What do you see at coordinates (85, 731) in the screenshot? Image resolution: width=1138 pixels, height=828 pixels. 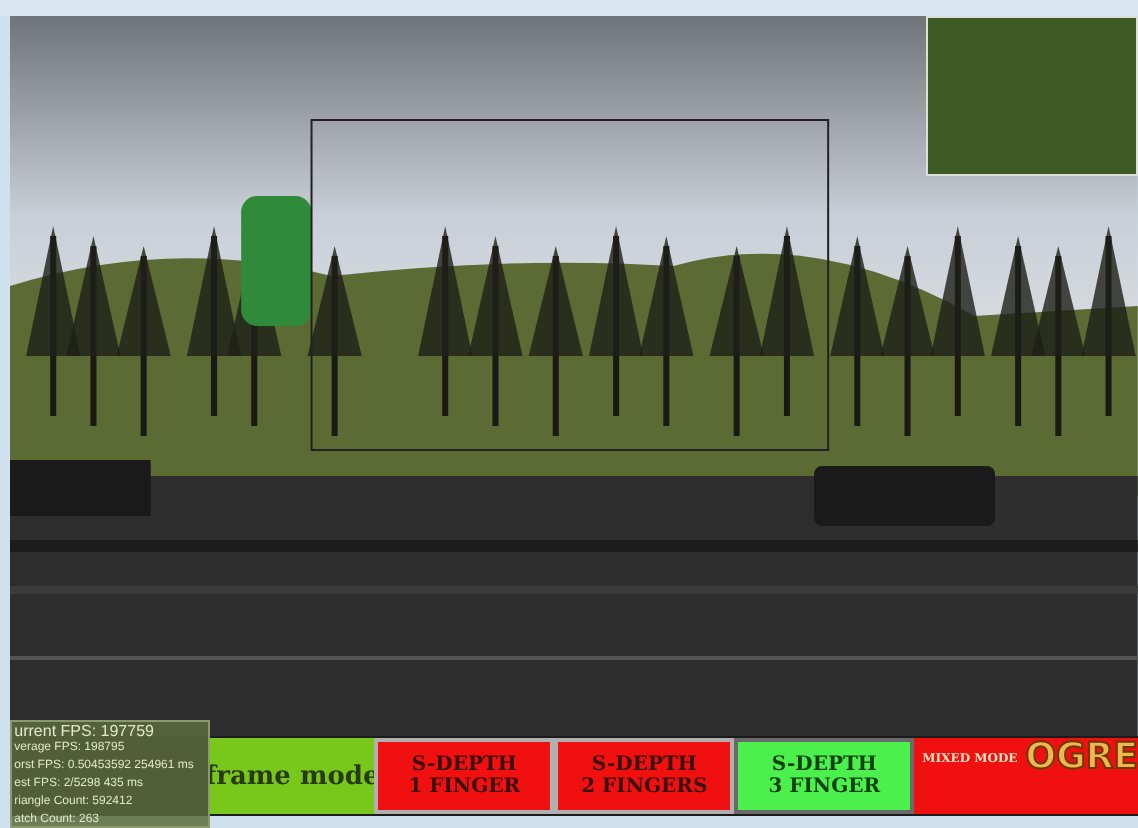 I see `stats-text: urrent FPS: 197759` at bounding box center [85, 731].